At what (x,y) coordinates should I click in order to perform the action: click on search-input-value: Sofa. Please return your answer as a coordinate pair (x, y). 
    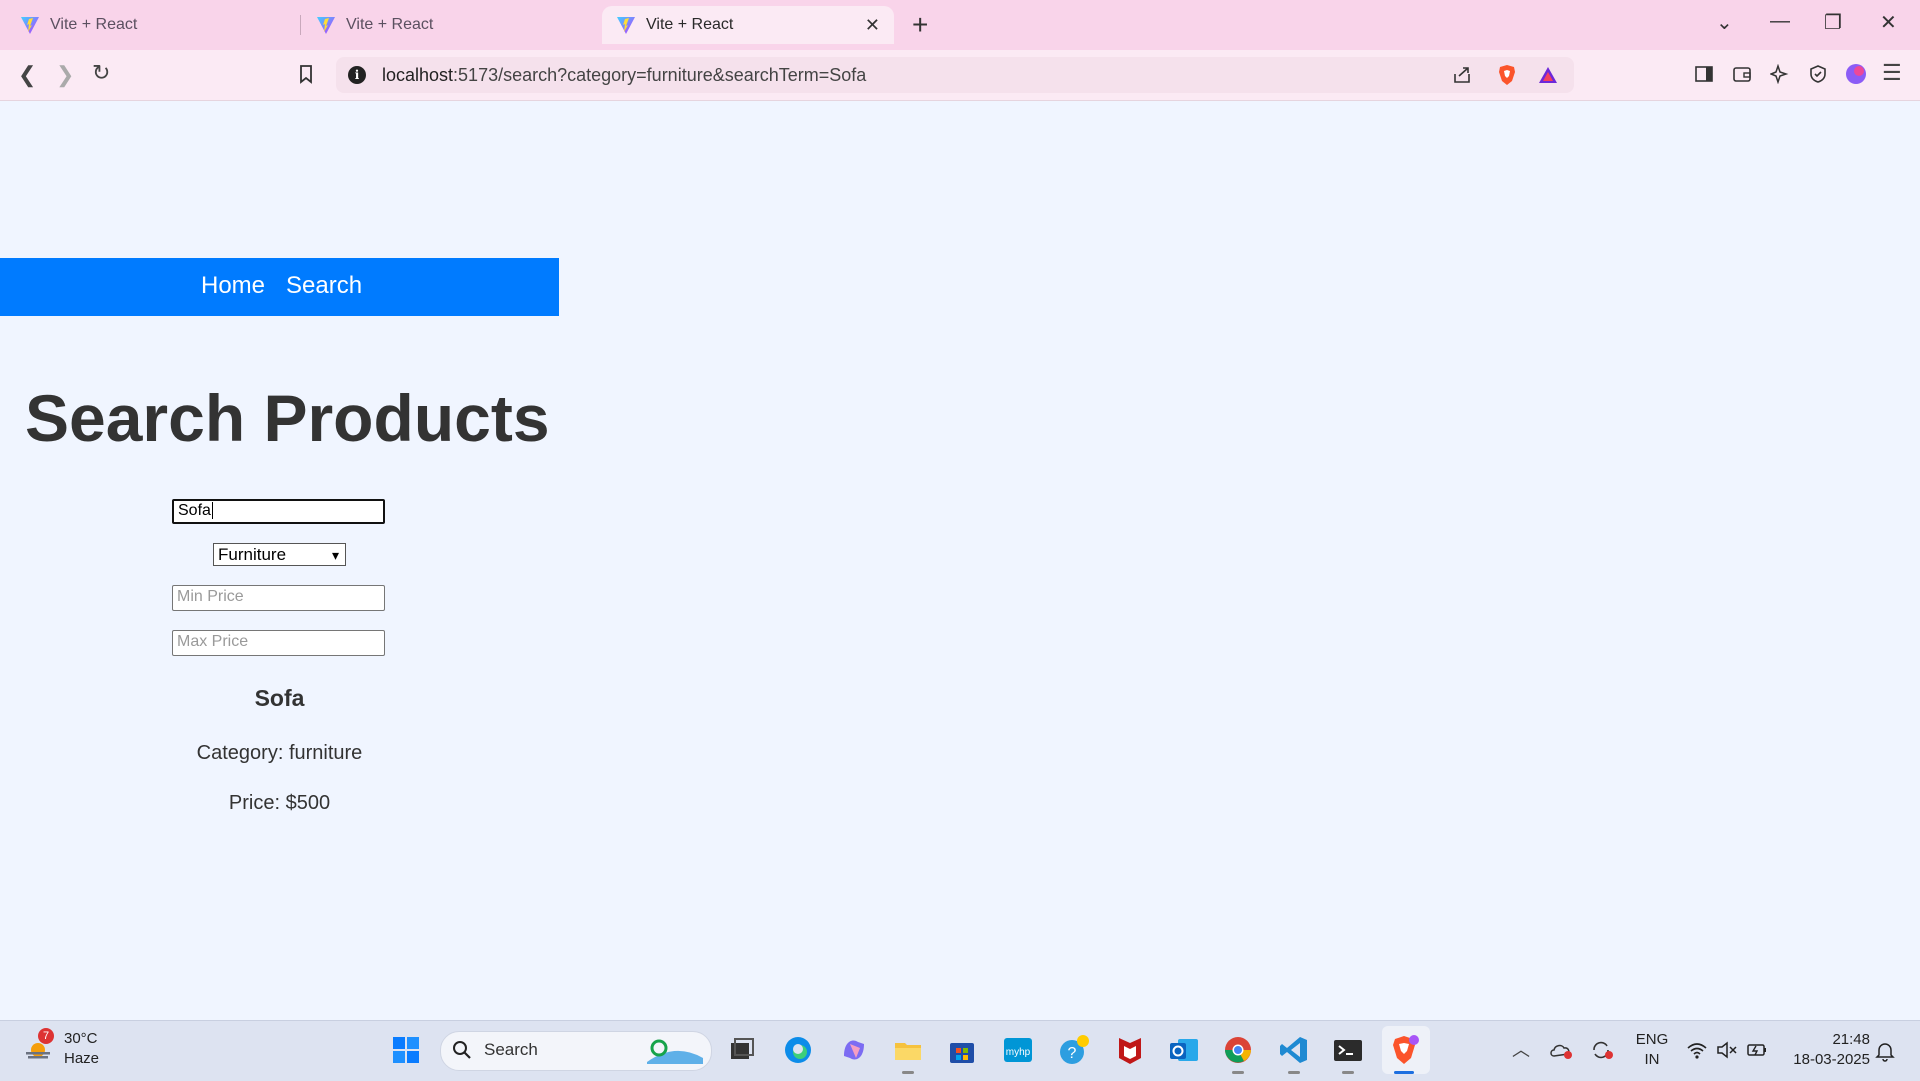
    Looking at the image, I should click on (194, 510).